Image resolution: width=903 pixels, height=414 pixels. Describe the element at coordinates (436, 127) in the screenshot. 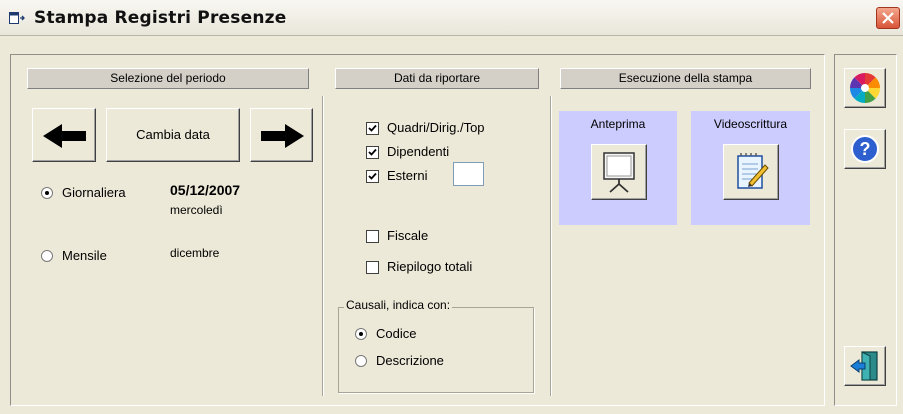

I see `quadri-label: Quadri/Dirig./Top` at that location.